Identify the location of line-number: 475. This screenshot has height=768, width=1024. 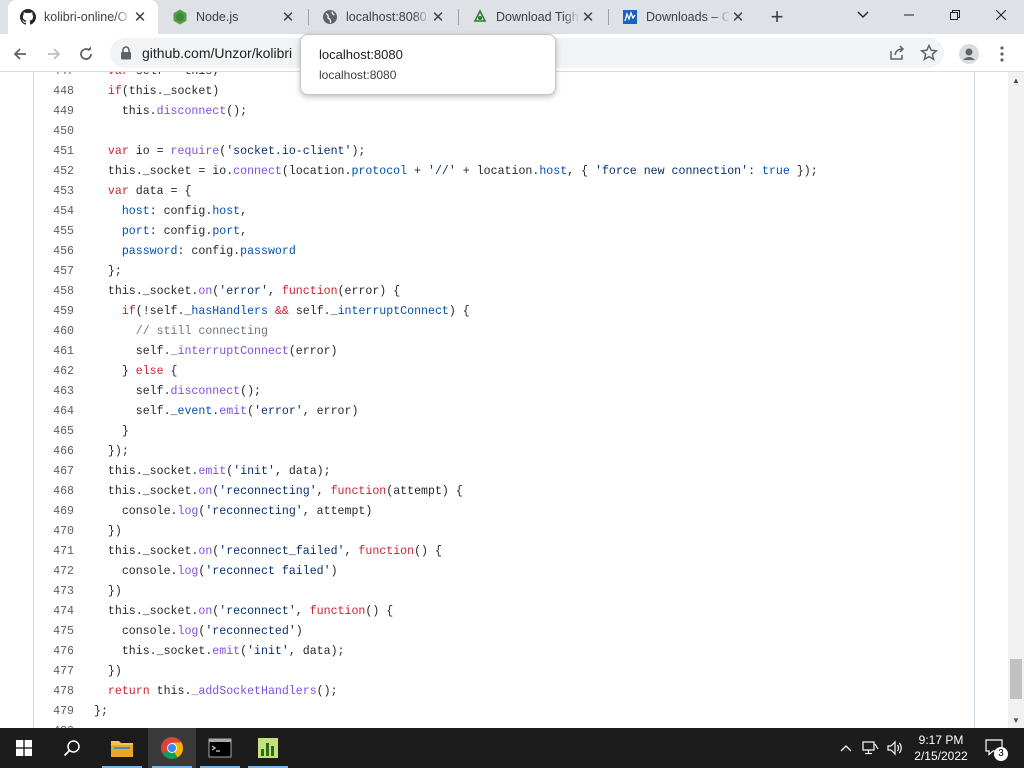
(54, 632).